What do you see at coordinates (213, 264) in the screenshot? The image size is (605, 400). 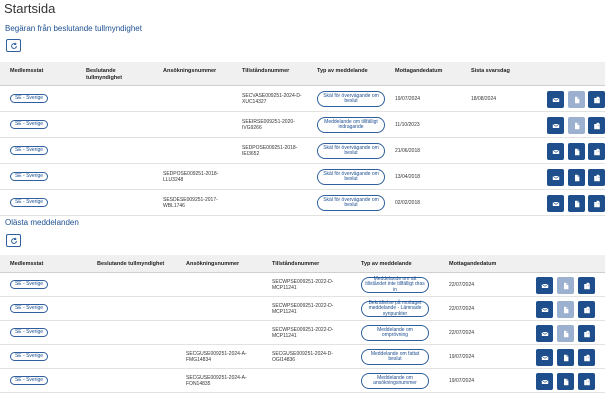 I see `col-header: Ansökningsnummer` at bounding box center [213, 264].